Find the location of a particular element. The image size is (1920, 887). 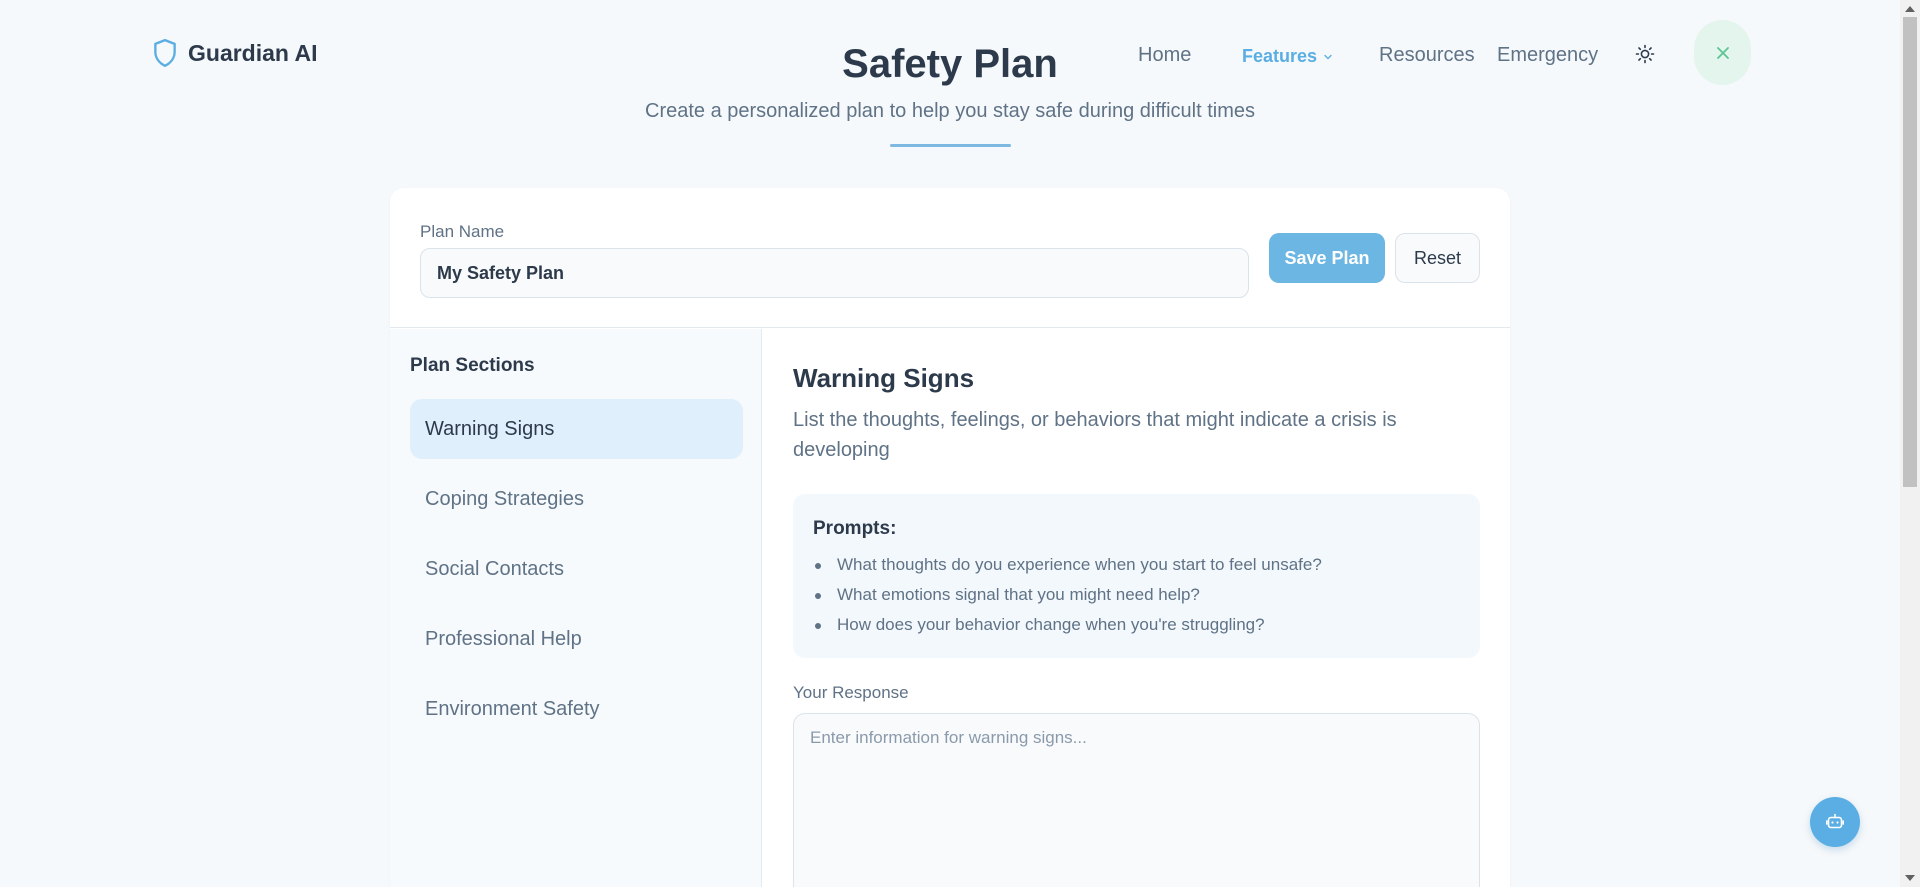

scroll-down-arrow-icon is located at coordinates (1910, 878).